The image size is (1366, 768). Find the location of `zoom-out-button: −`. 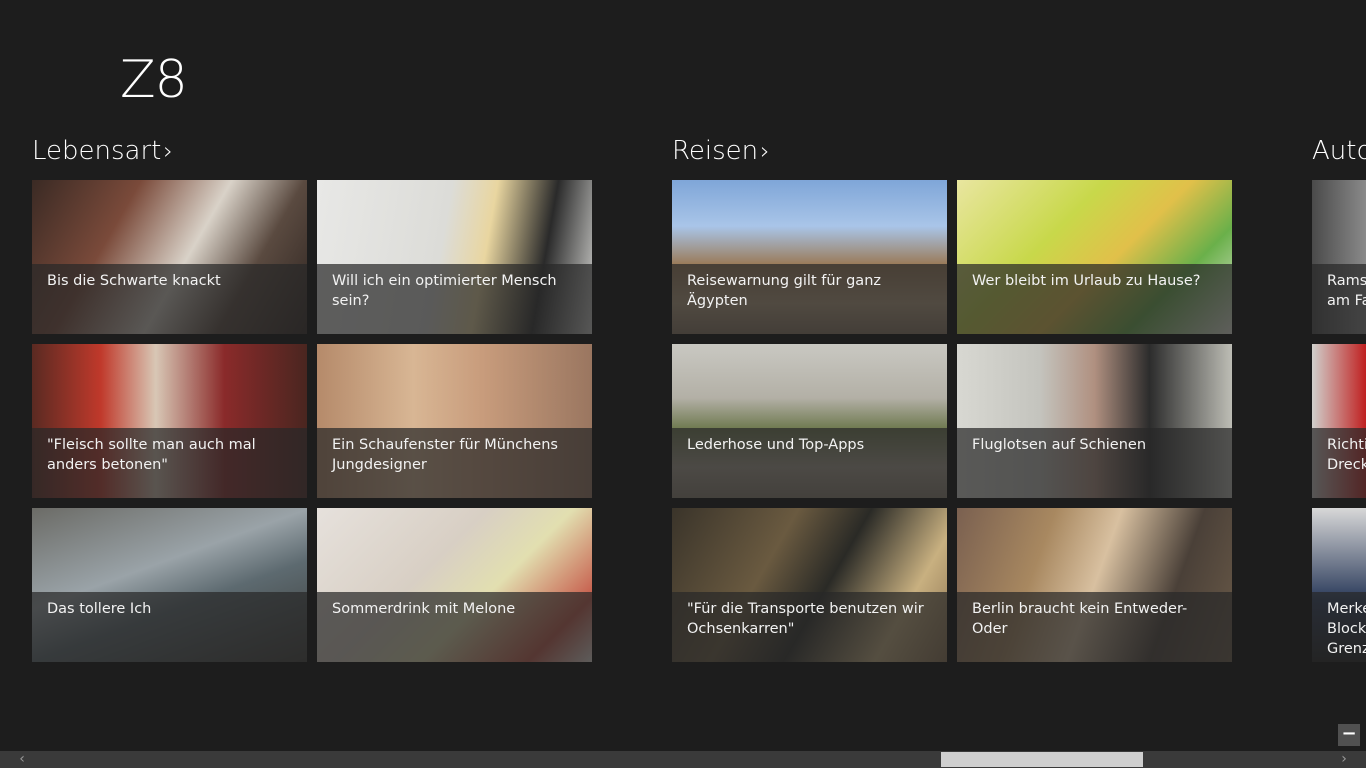

zoom-out-button: − is located at coordinates (1349, 735).